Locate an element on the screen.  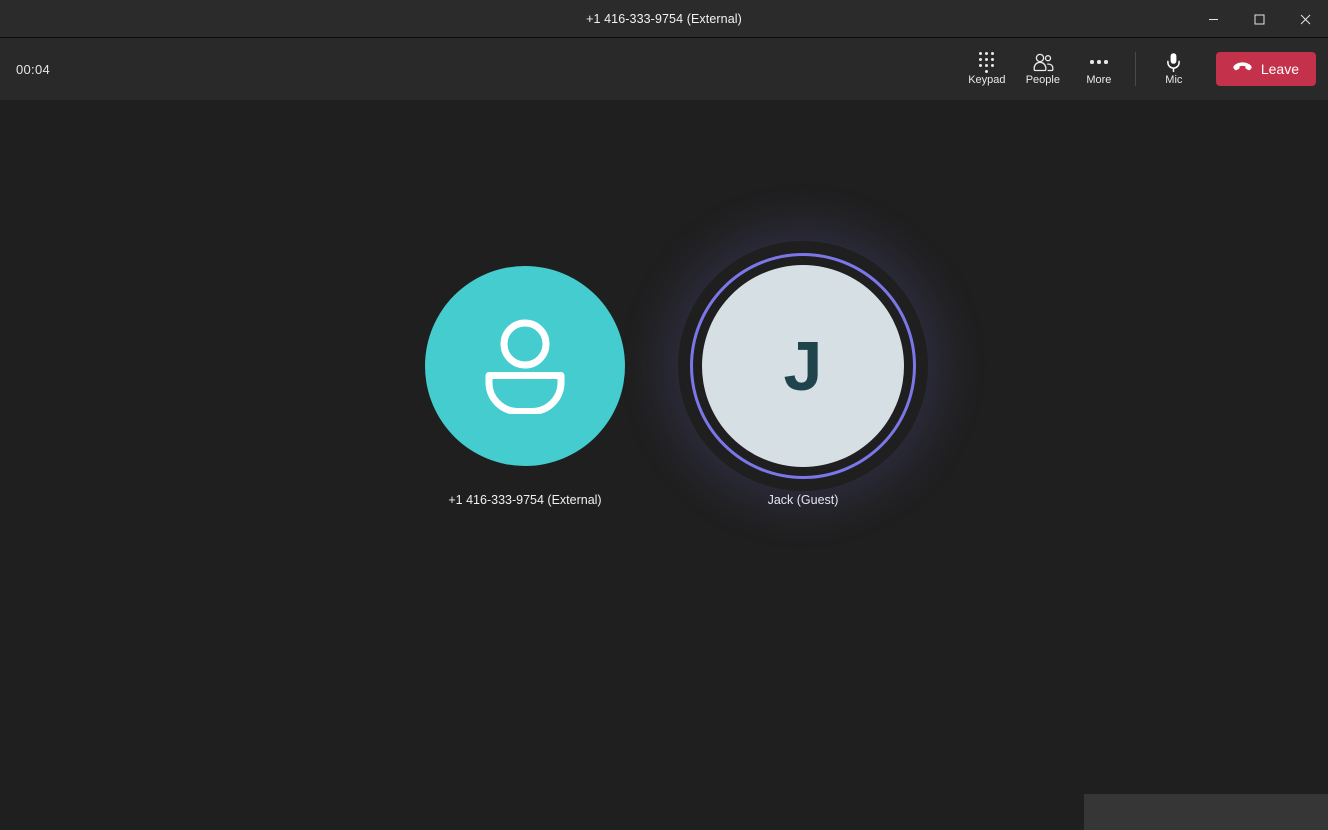
participant-tile: +1 416-333-9754 (External) is located at coordinates (525, 379).